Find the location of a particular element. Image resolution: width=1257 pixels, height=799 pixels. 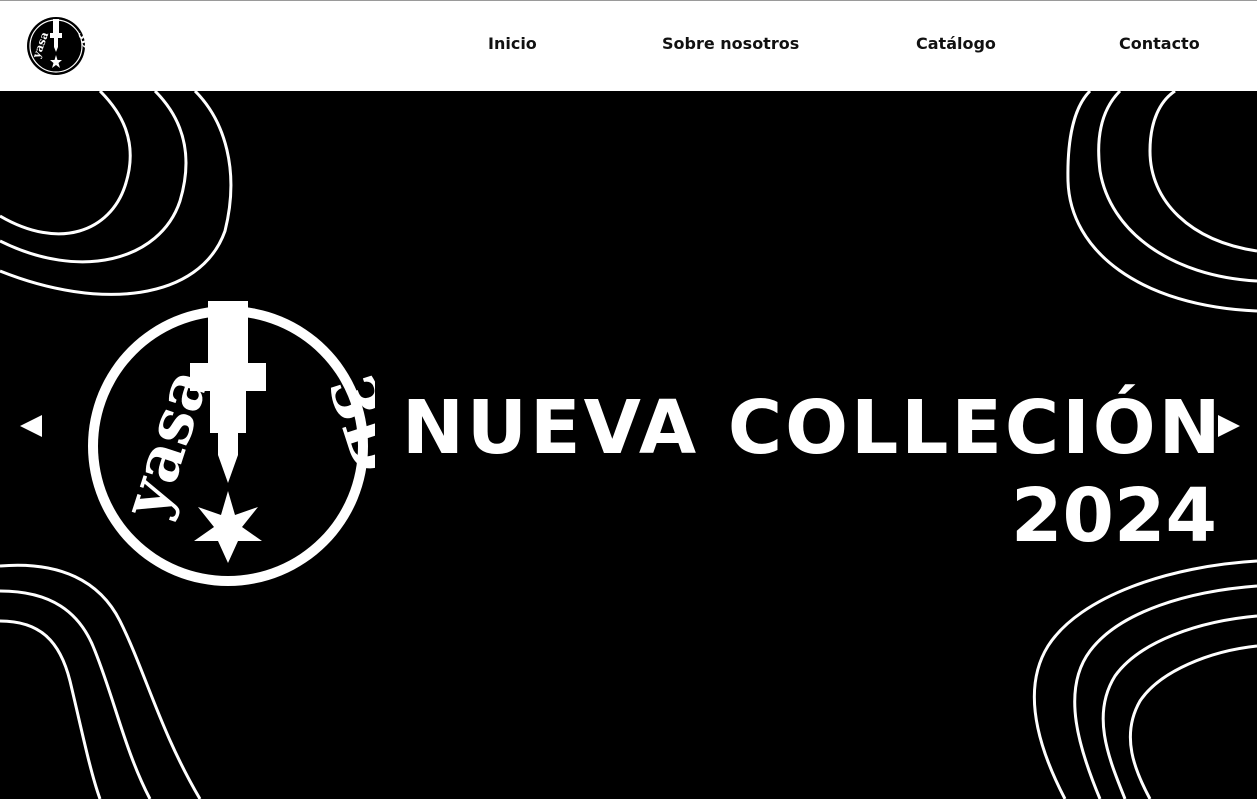

hero-brand-logo: yasa 3D is located at coordinates (231, 443).